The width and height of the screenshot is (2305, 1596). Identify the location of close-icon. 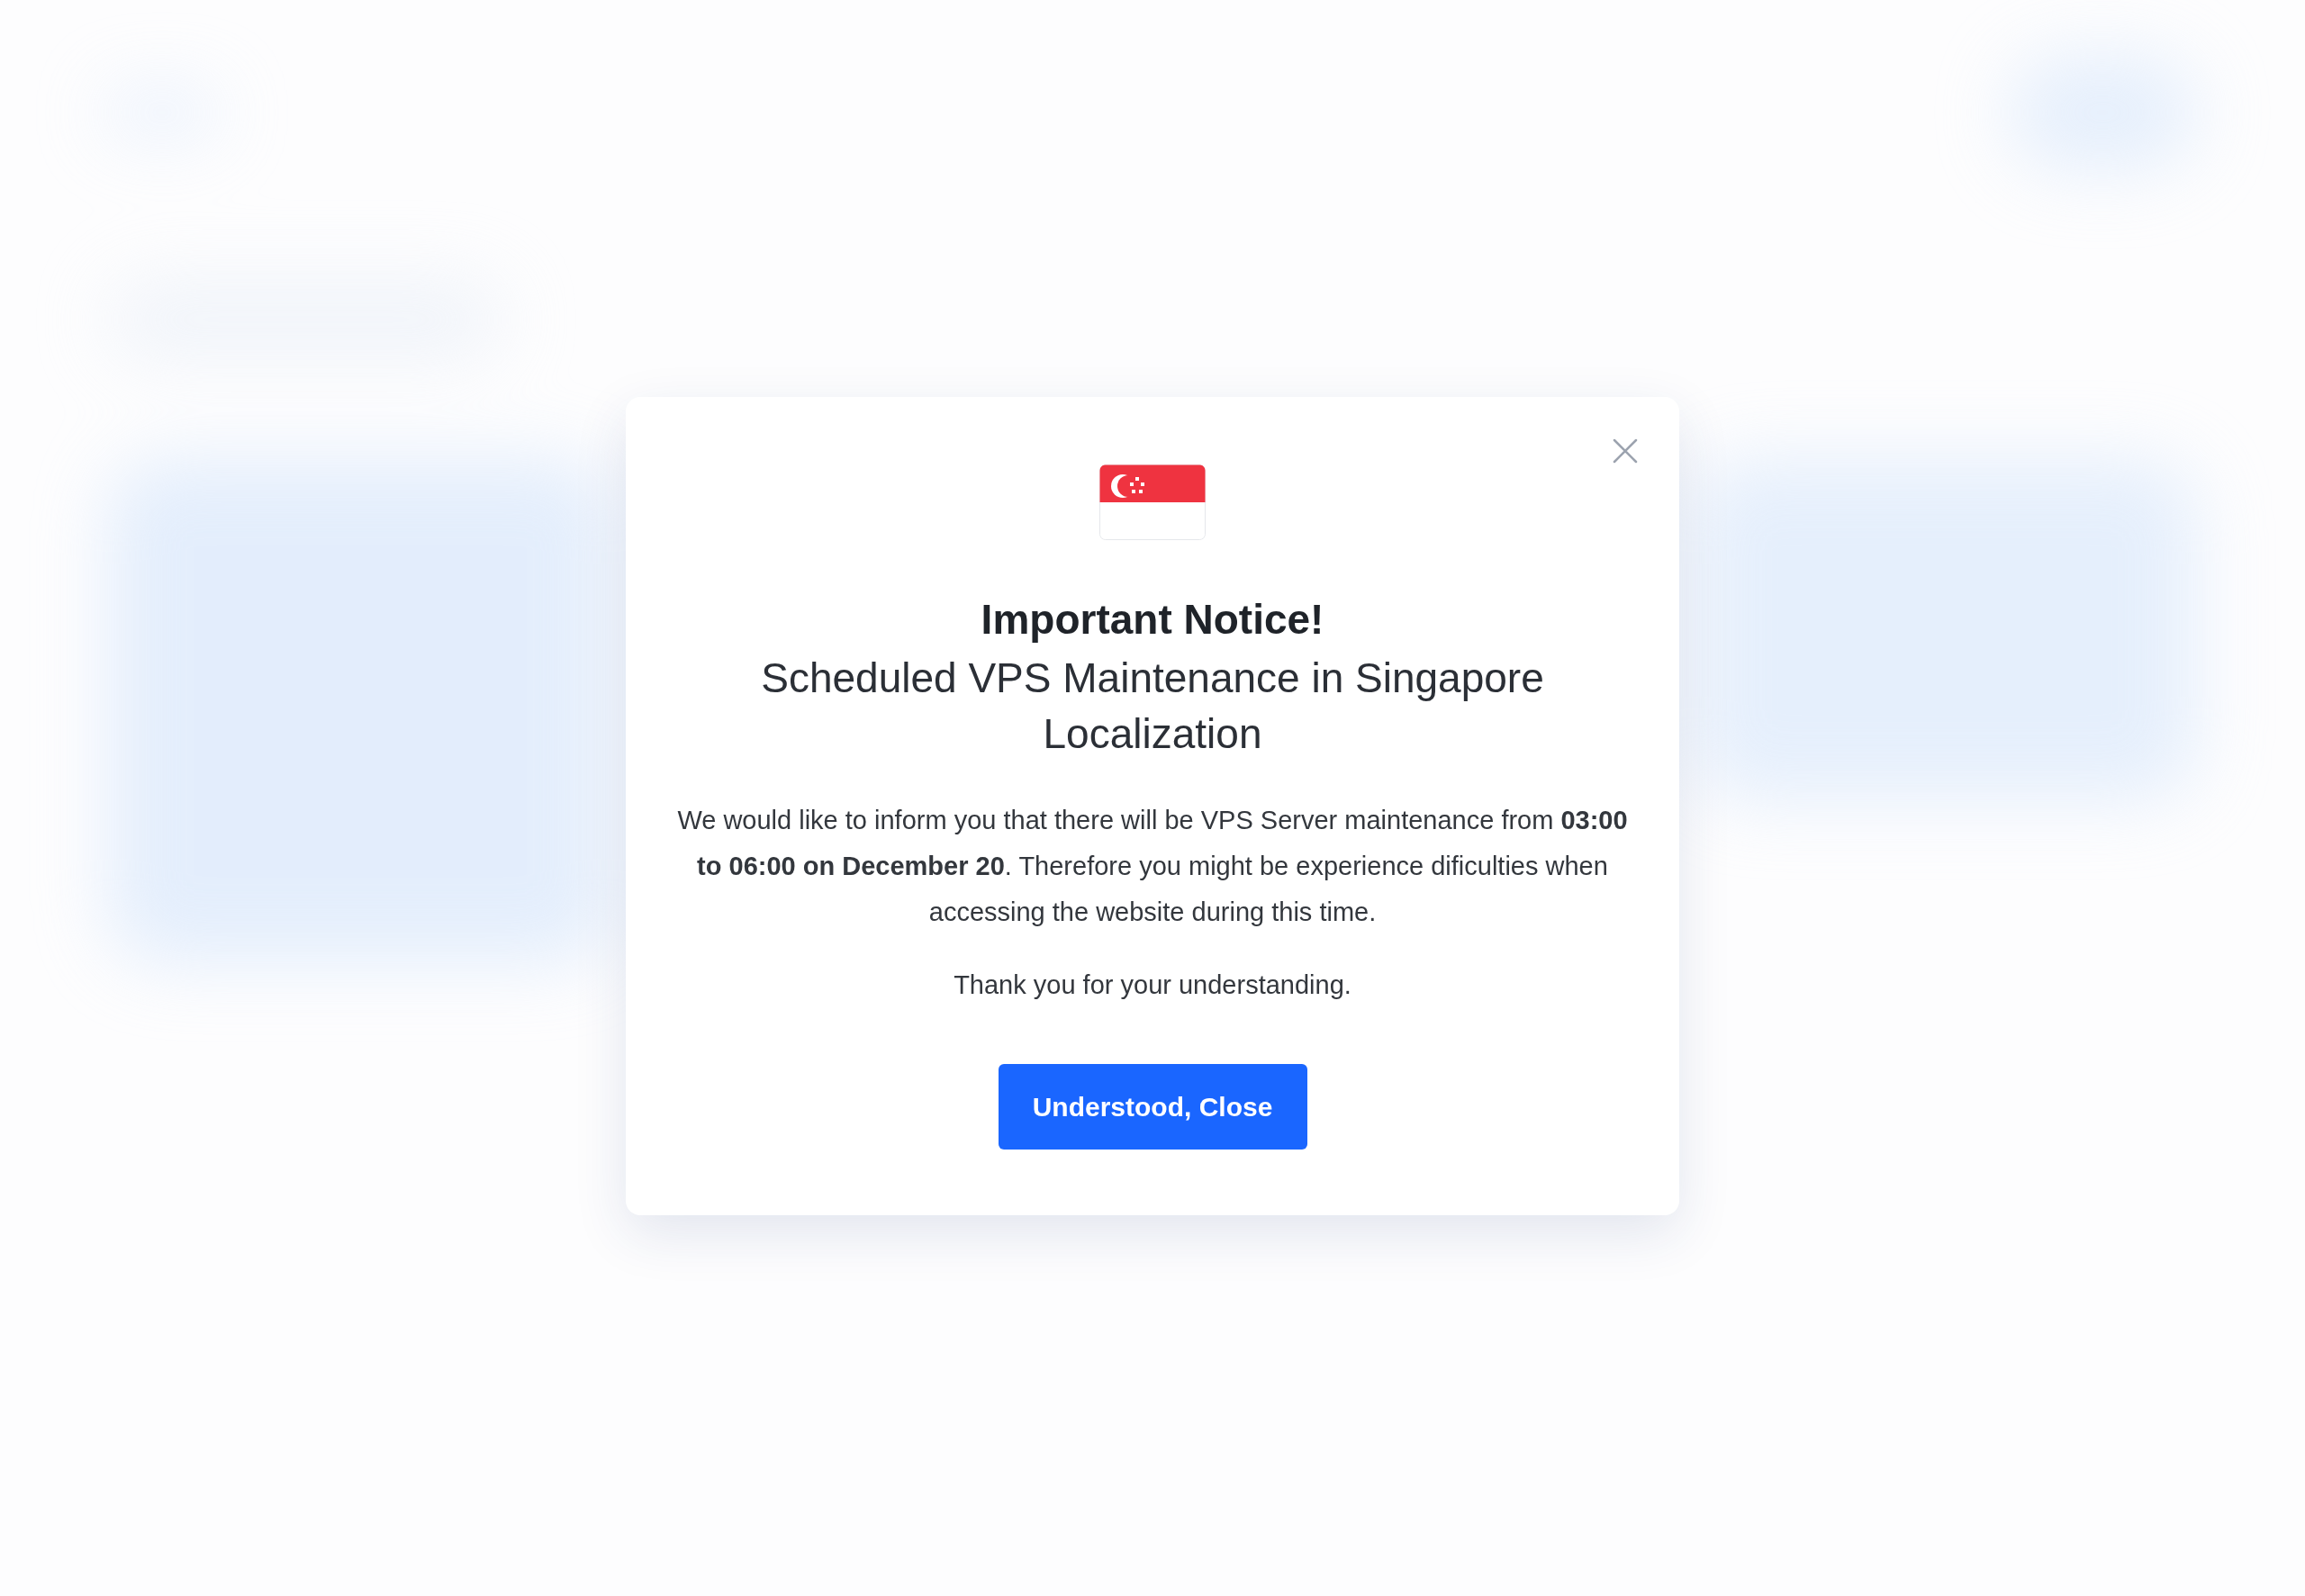
(1625, 451).